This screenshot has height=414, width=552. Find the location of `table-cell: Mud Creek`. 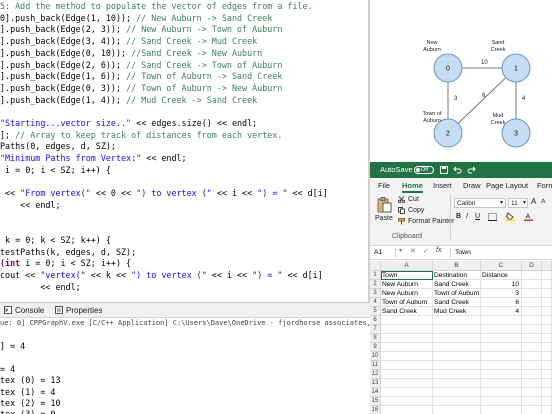

table-cell: Mud Creek is located at coordinates (457, 311).